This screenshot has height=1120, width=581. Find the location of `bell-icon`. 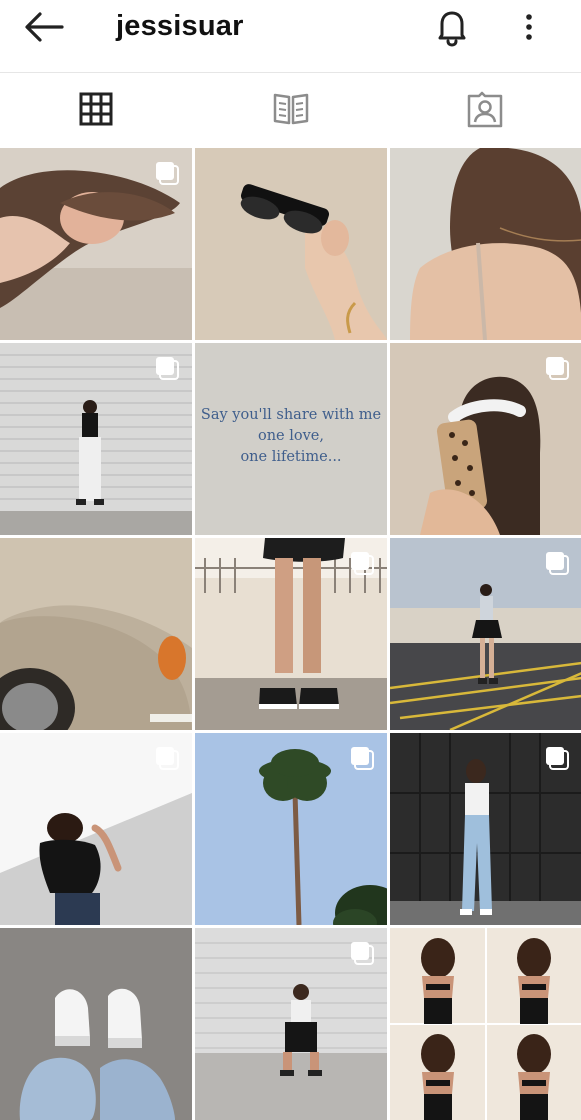

bell-icon is located at coordinates (452, 29).